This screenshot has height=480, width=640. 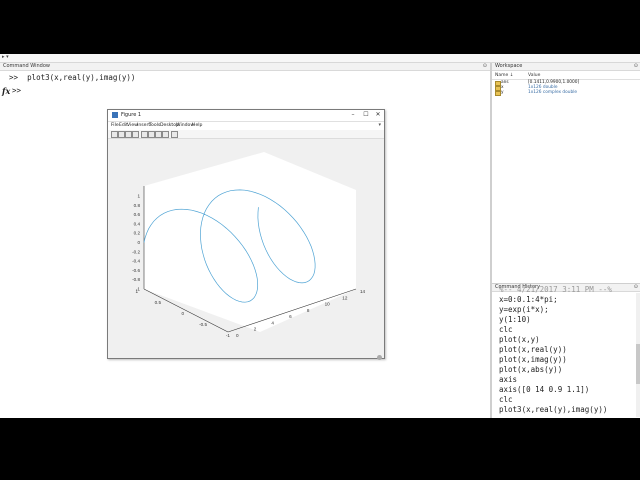 I want to click on z-tick-label: -0.2, so click(x=136, y=251).